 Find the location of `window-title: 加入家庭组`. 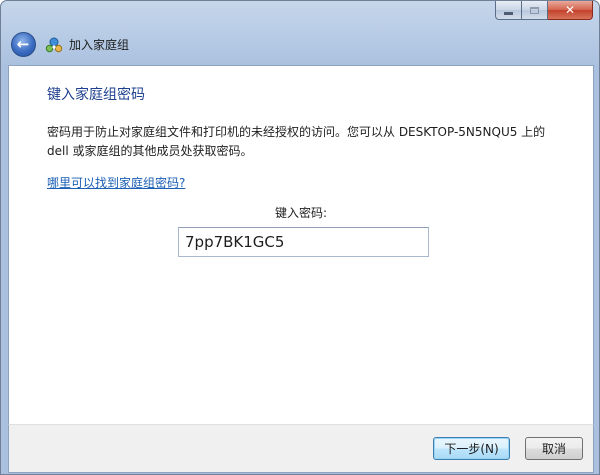

window-title: 加入家庭组 is located at coordinates (99, 45).